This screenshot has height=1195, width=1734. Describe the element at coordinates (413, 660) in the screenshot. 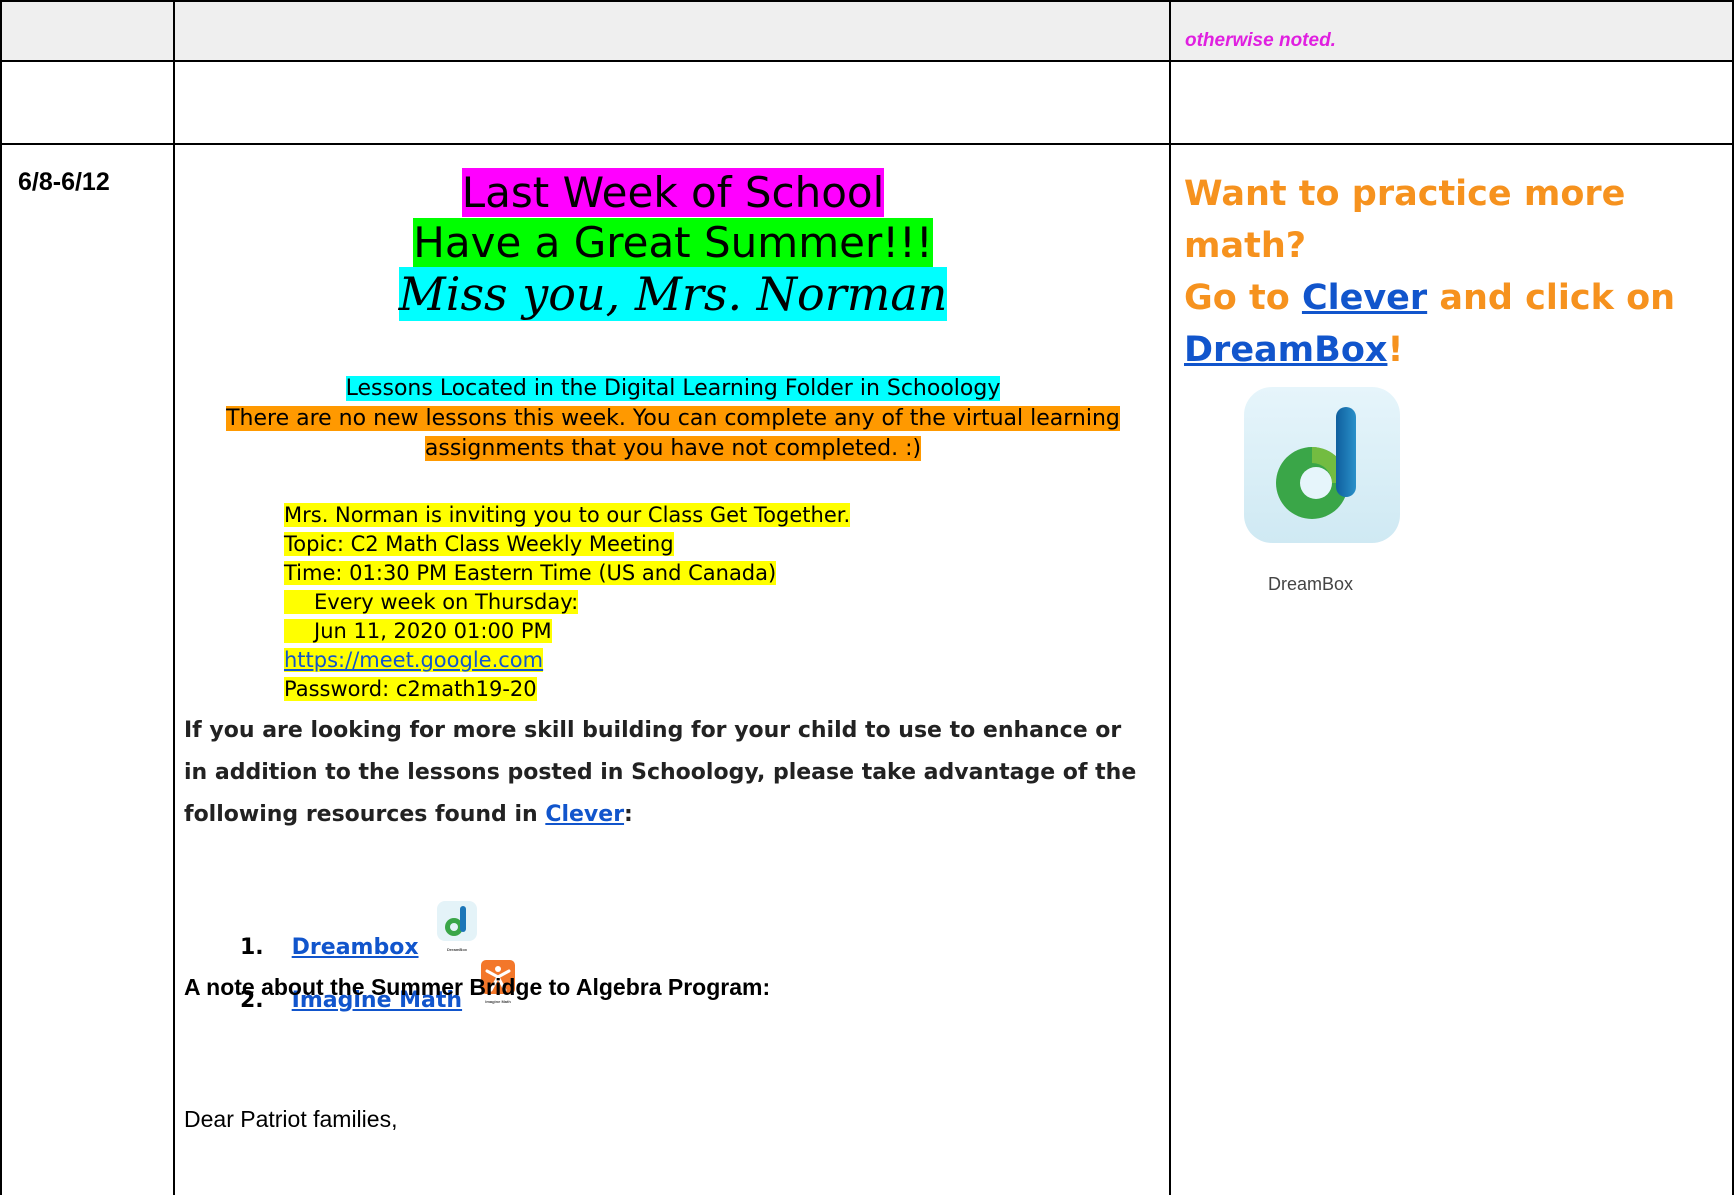

I see `meeting-link: https://meet.google.com` at that location.